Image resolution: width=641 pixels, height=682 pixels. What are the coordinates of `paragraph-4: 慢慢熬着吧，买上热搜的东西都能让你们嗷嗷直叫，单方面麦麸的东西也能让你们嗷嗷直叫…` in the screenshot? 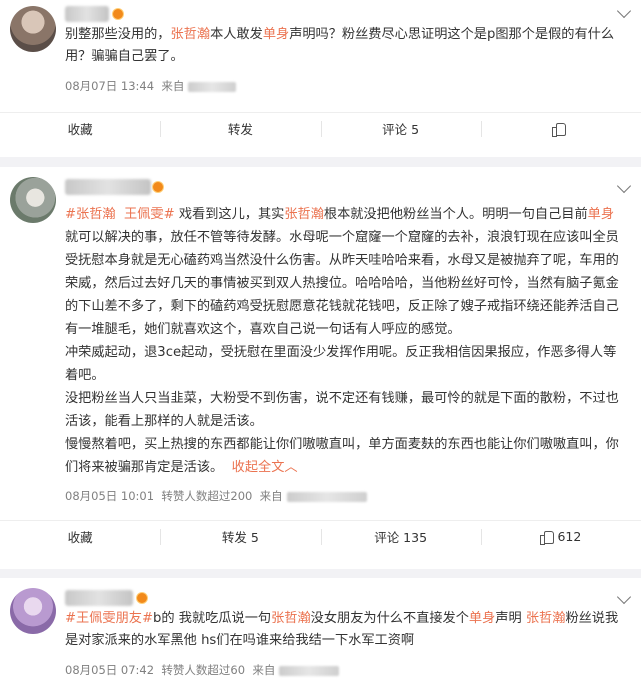 It's located at (342, 456).